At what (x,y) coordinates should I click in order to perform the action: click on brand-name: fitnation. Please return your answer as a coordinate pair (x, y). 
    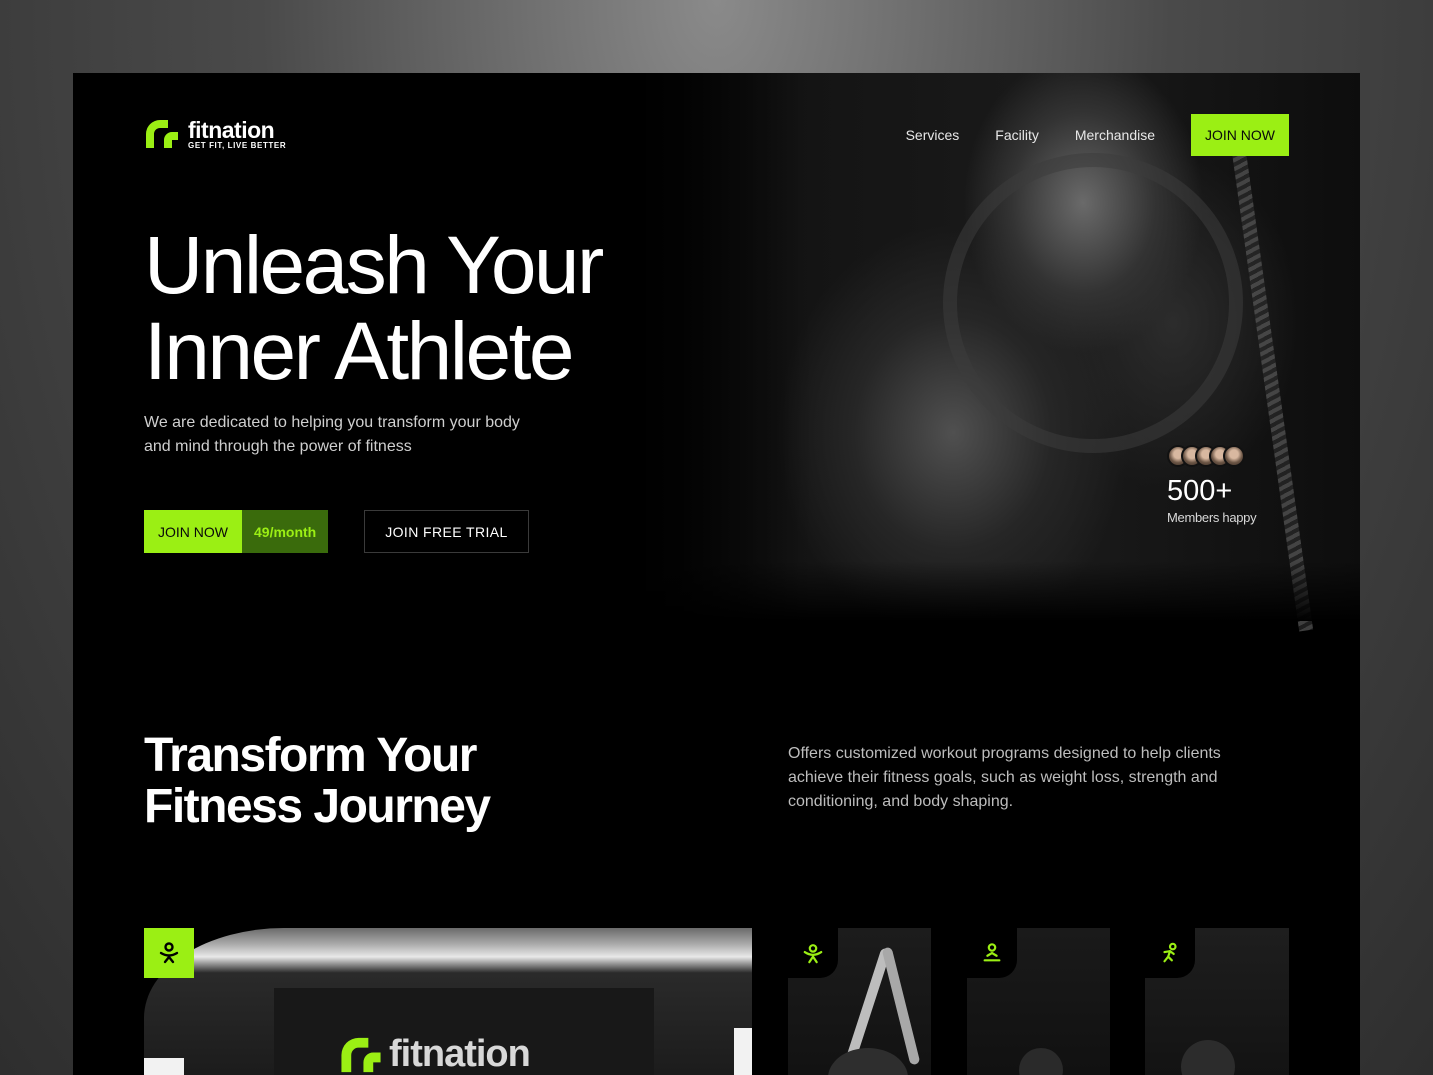
    Looking at the image, I should click on (231, 129).